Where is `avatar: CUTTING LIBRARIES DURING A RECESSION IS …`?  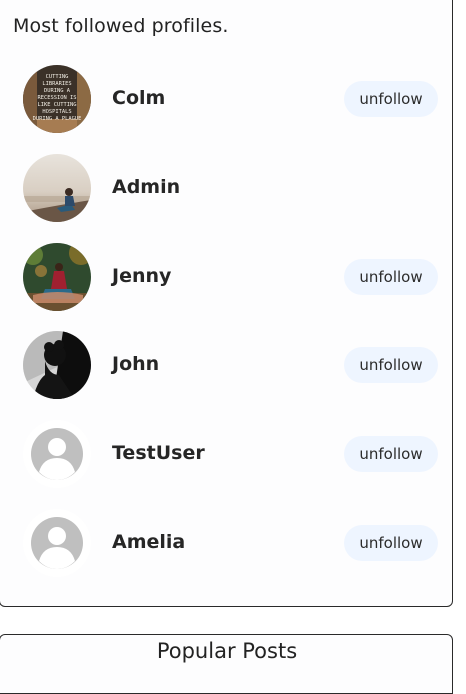
avatar: CUTTING LIBRARIES DURING A RECESSION IS … is located at coordinates (57, 99).